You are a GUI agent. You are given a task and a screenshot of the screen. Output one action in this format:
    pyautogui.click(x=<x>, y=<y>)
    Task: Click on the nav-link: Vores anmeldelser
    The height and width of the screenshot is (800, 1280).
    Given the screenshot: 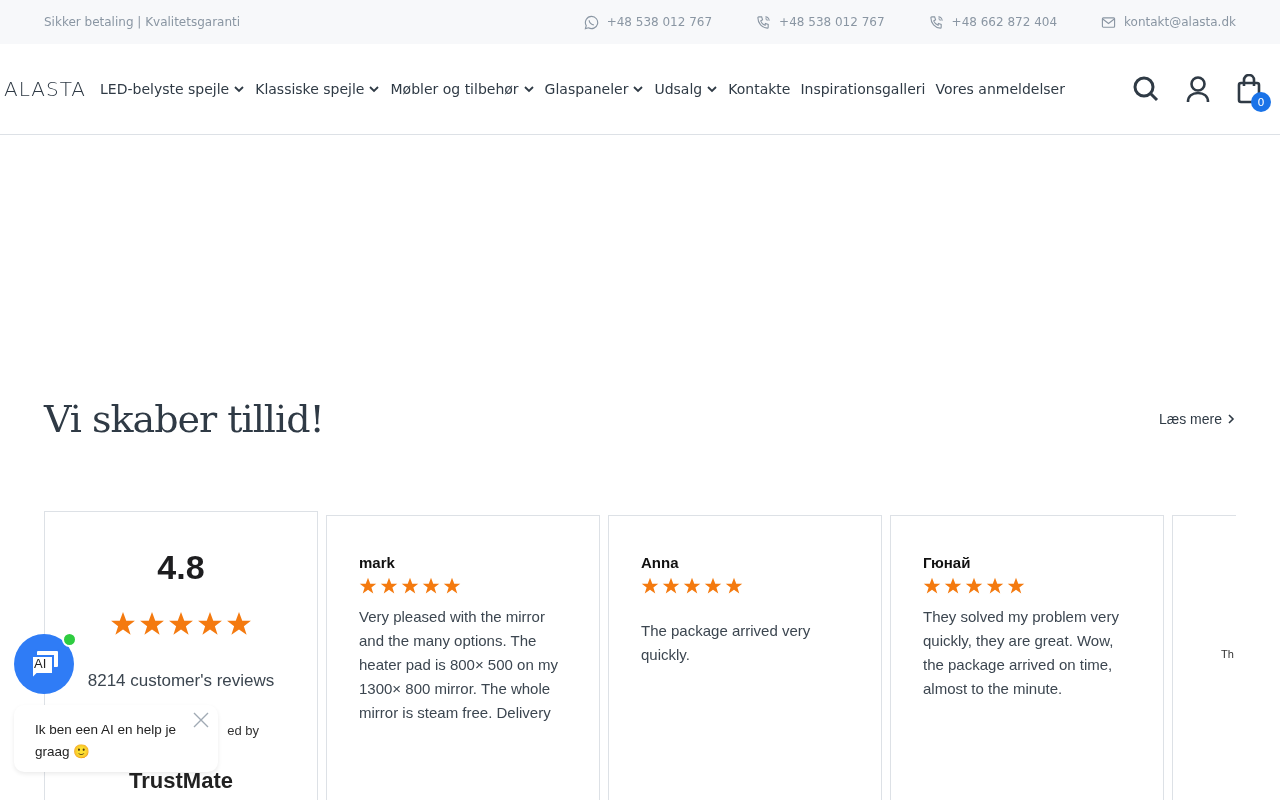 What is the action you would take?
    pyautogui.click(x=1000, y=89)
    